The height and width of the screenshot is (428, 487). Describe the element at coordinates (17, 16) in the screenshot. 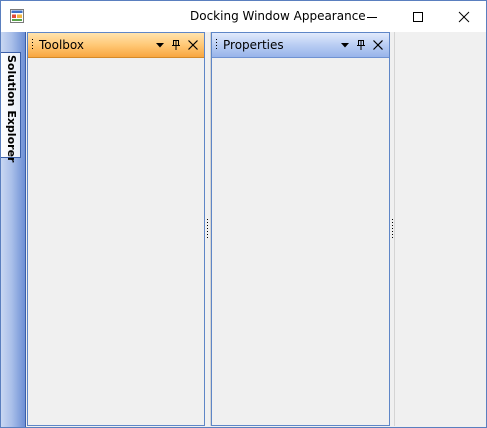

I see `app-window-icon` at that location.